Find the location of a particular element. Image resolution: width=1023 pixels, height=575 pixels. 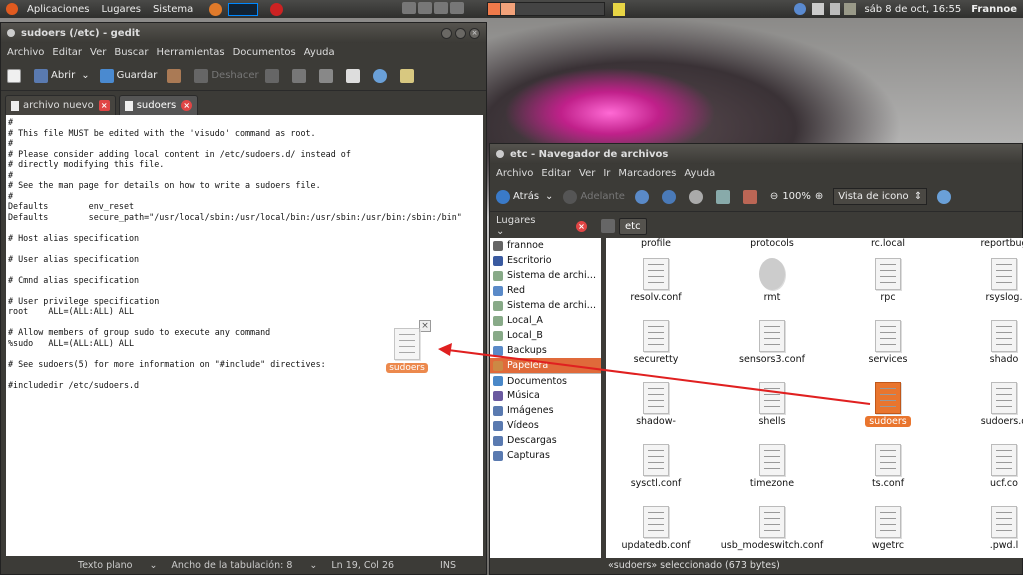

cut-button is located at coordinates (300, 75).